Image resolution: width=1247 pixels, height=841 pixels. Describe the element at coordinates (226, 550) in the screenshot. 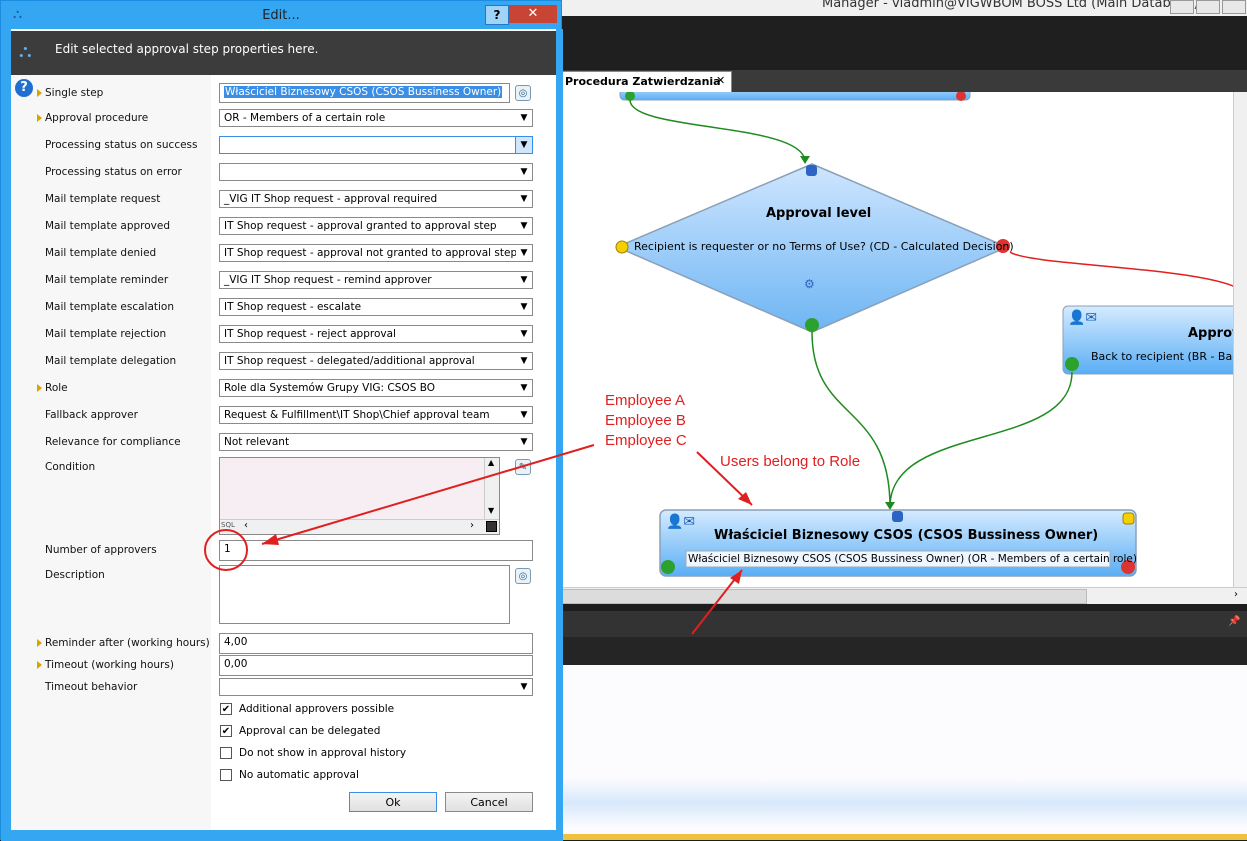

I see `number-of-approvers-circle` at that location.